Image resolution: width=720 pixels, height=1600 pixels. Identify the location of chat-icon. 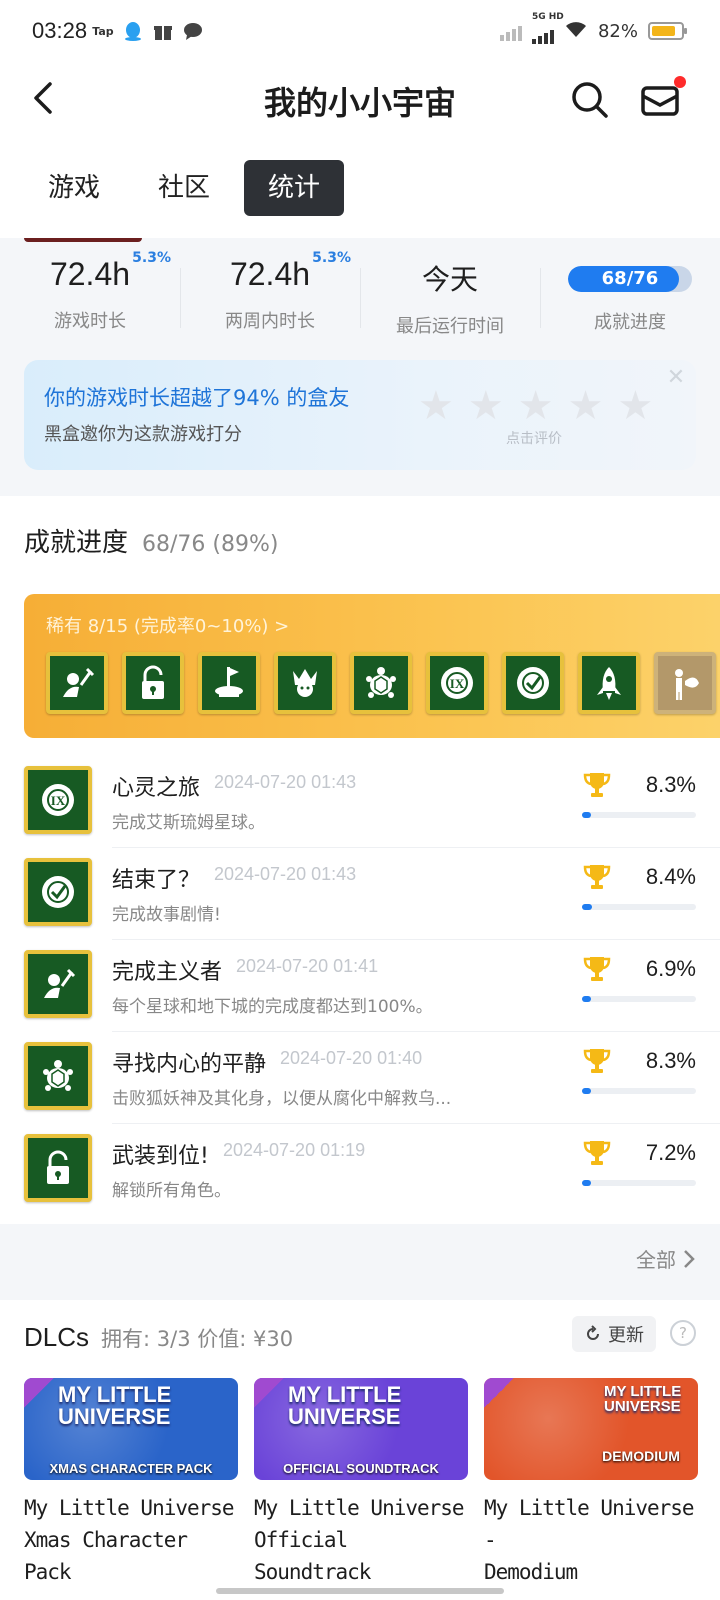
(193, 31).